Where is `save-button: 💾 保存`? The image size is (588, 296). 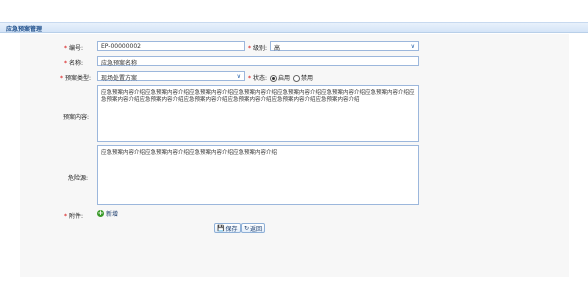
save-button: 💾 保存 is located at coordinates (227, 228).